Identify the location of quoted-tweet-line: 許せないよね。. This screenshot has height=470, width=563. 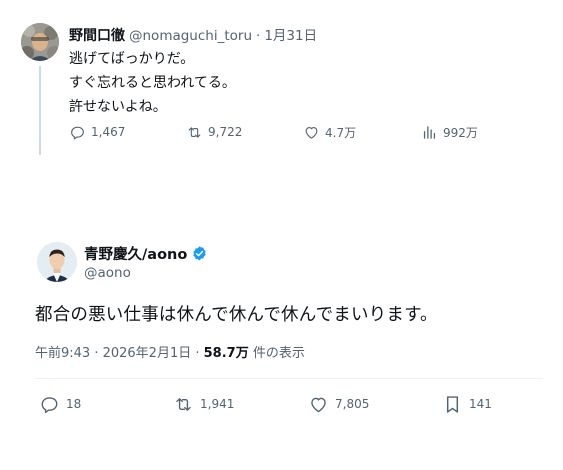
(118, 107).